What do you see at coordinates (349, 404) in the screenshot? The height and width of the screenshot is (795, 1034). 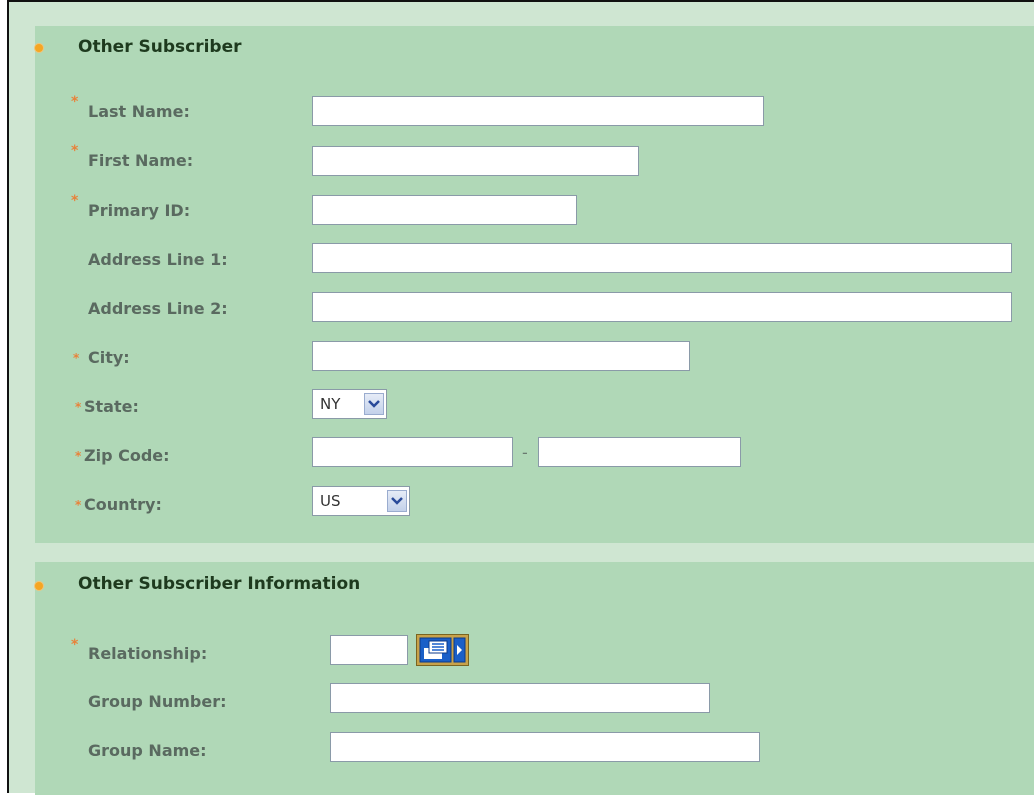 I see `state-select: NY` at bounding box center [349, 404].